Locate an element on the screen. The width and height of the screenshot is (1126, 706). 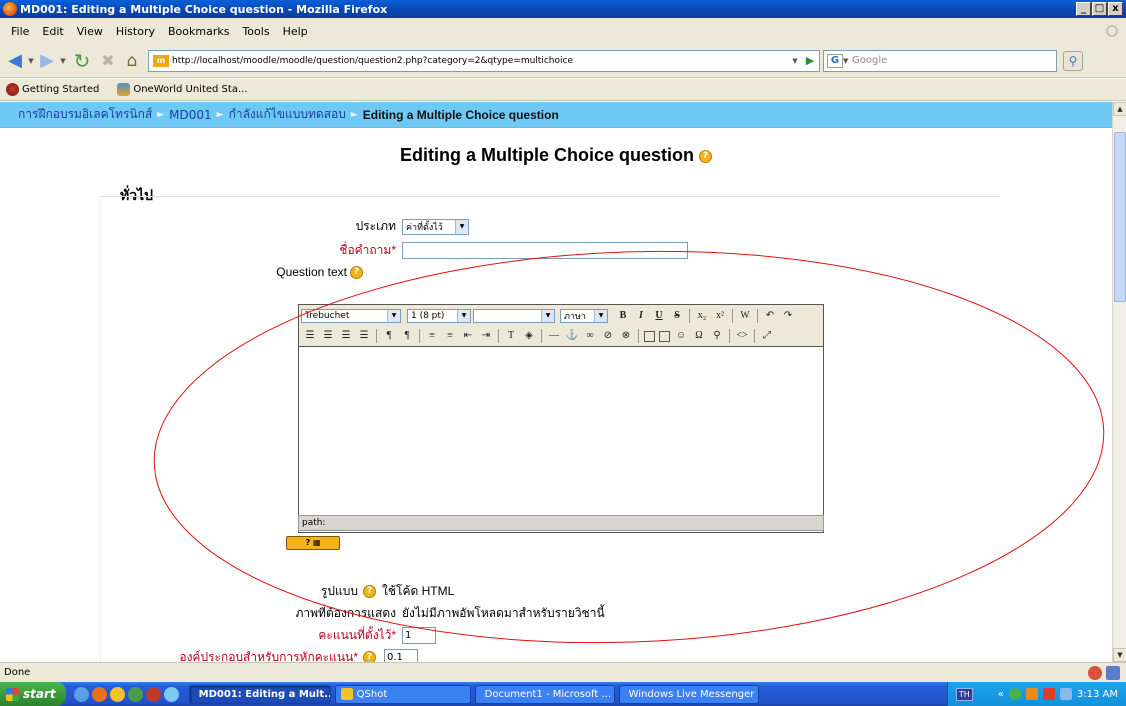
quick-launch is located at coordinates (126, 694).